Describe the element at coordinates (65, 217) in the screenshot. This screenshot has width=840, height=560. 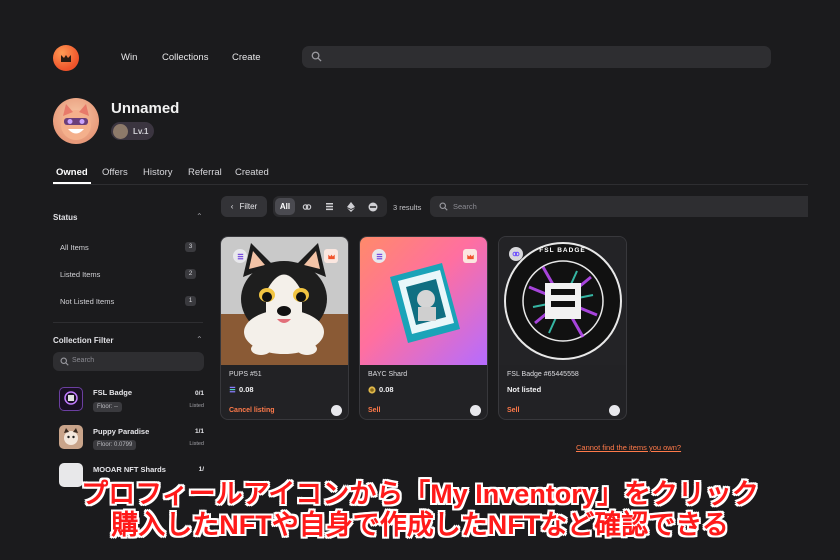
I see `status-section-title: Status` at that location.